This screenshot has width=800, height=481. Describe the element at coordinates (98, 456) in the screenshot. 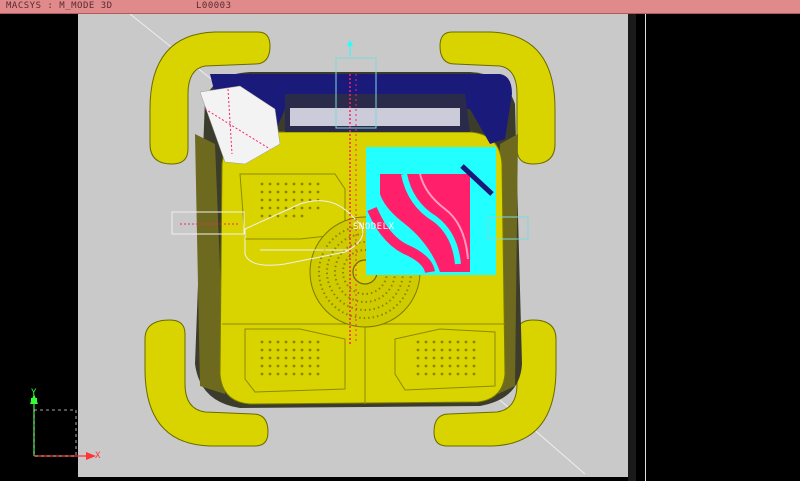

I see `axis-x-label: X` at that location.